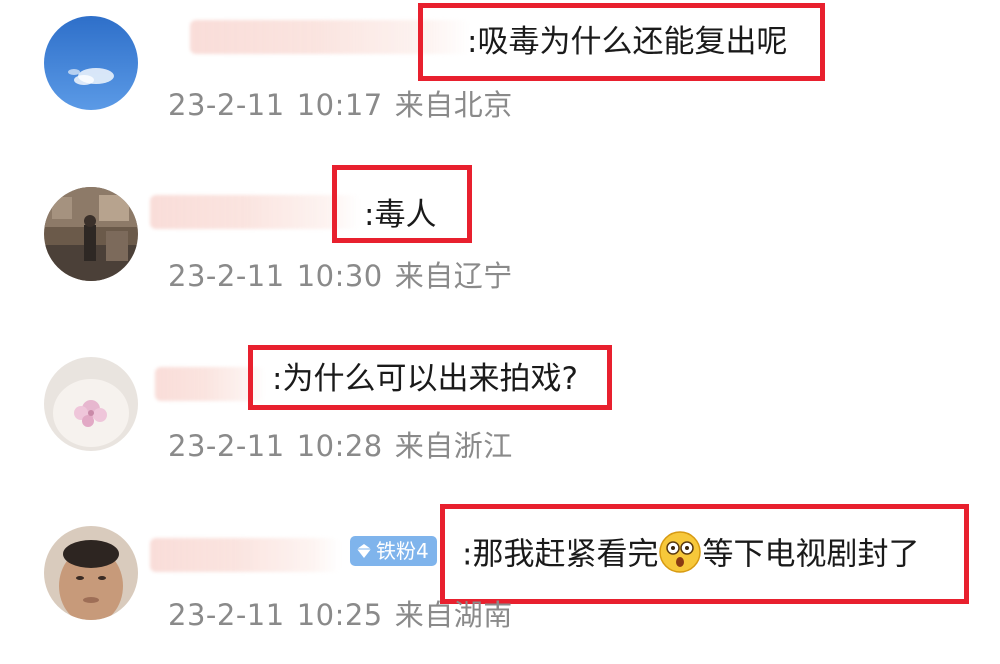 The height and width of the screenshot is (664, 1000). I want to click on comment-meta: 23-2-11 10:25 来自湖南, so click(340, 613).